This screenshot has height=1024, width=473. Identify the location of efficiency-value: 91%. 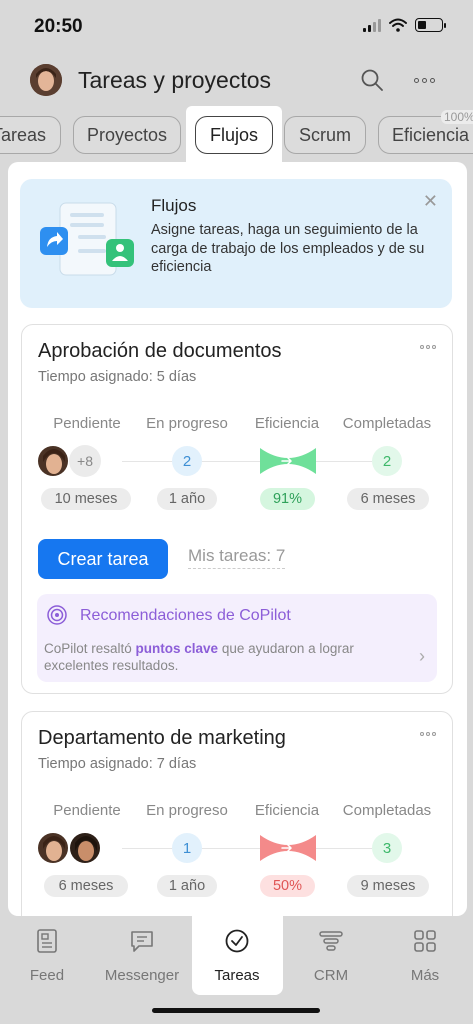
(287, 499).